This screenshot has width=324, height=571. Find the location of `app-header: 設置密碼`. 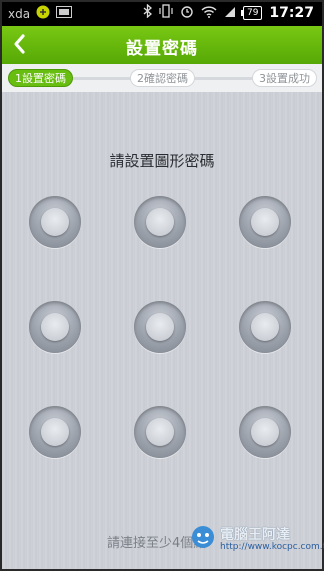

app-header: 設置密碼 is located at coordinates (162, 45).